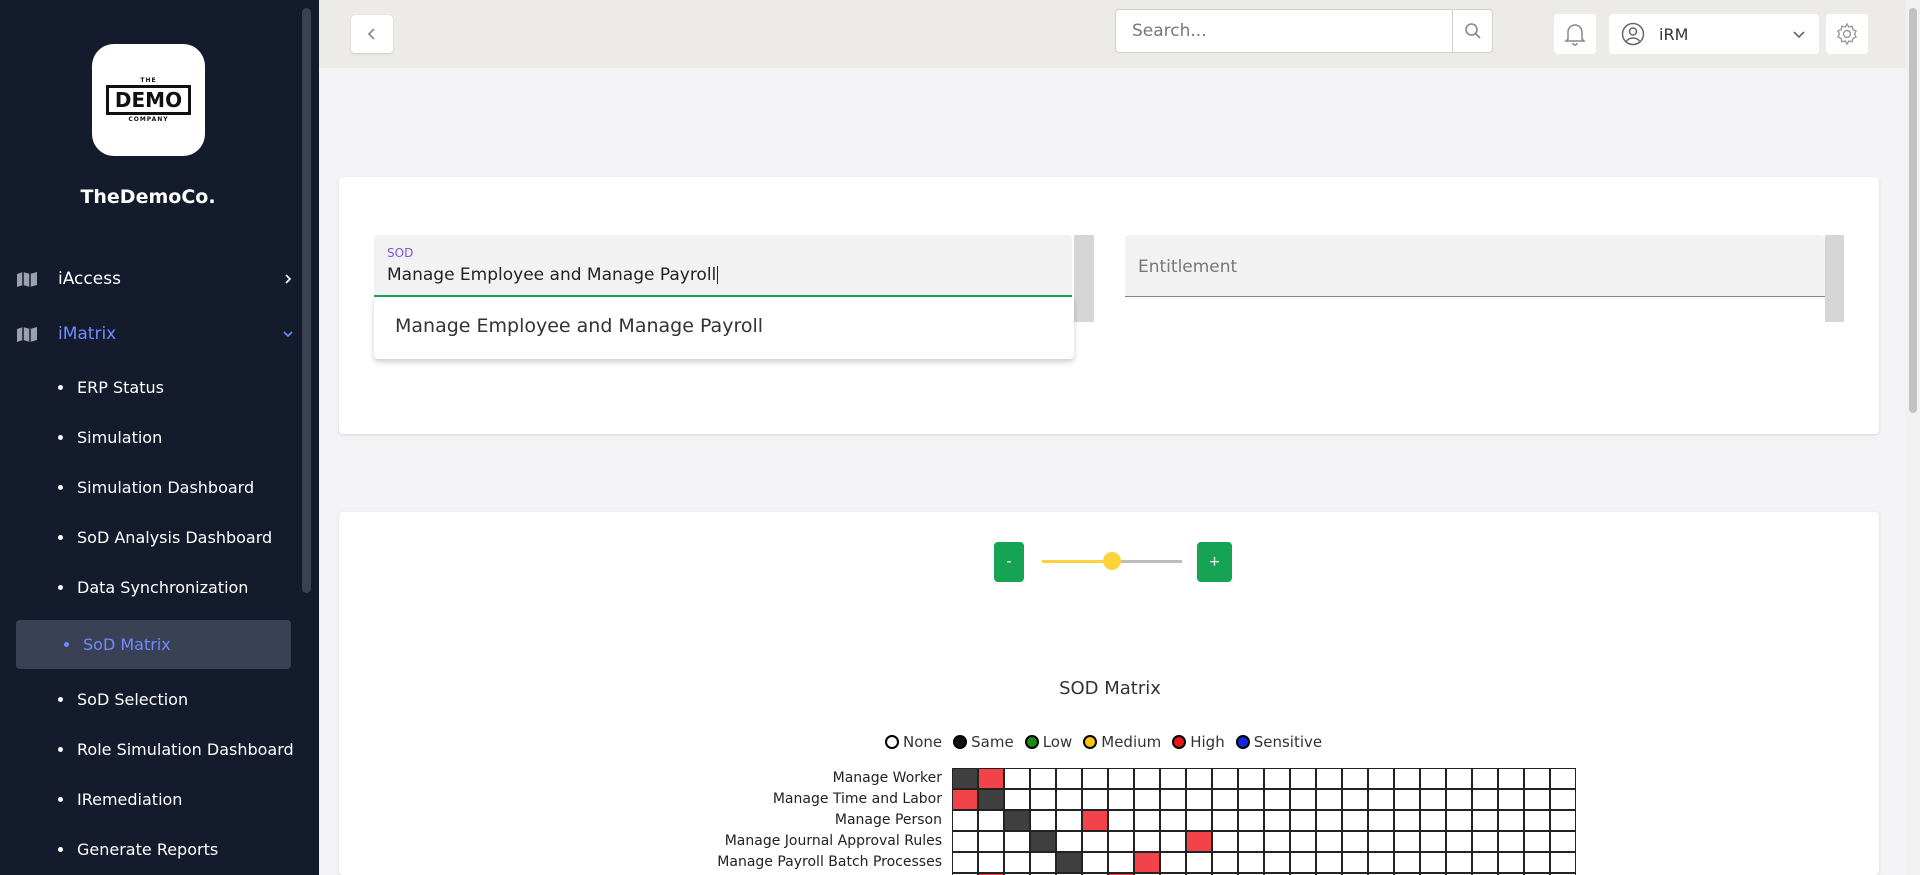  Describe the element at coordinates (1575, 34) in the screenshot. I see `notifications-button` at that location.